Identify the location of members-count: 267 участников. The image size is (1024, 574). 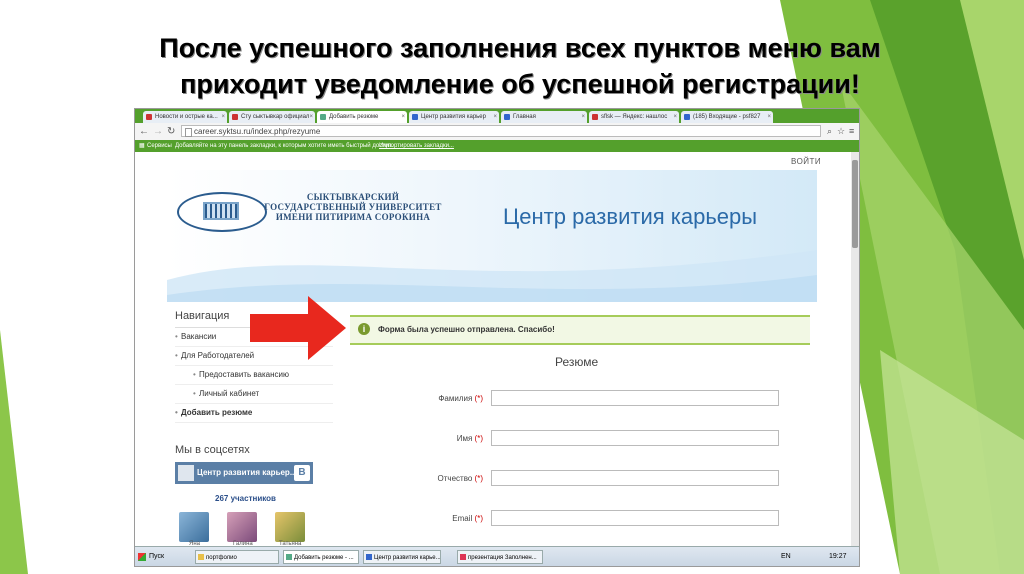
(245, 498).